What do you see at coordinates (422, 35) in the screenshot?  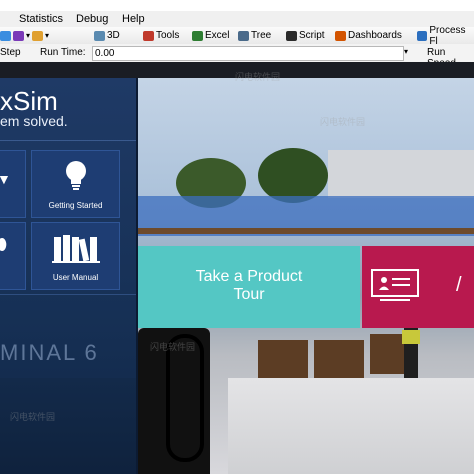 I see `process-flow-icon` at bounding box center [422, 35].